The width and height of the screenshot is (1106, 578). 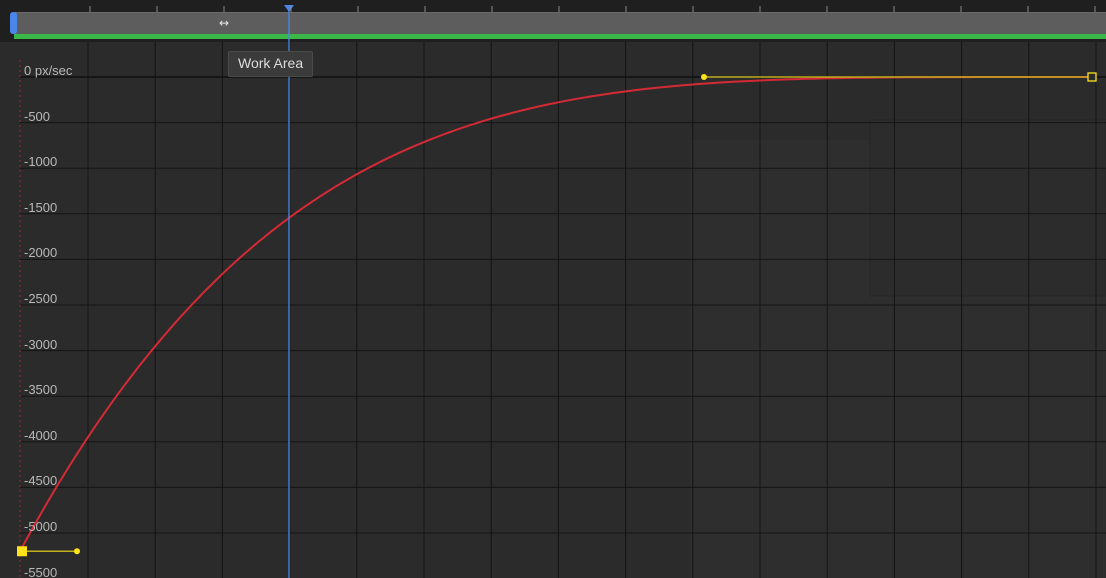 What do you see at coordinates (41, 298) in the screenshot?
I see `axis-label: -2500` at bounding box center [41, 298].